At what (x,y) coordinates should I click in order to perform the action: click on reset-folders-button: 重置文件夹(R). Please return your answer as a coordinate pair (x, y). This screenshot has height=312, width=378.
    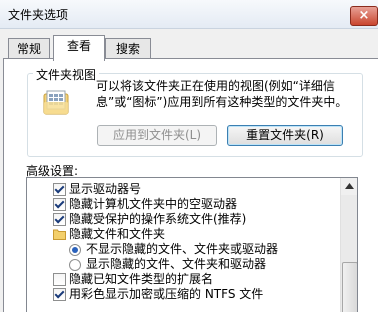
    Looking at the image, I should click on (285, 135).